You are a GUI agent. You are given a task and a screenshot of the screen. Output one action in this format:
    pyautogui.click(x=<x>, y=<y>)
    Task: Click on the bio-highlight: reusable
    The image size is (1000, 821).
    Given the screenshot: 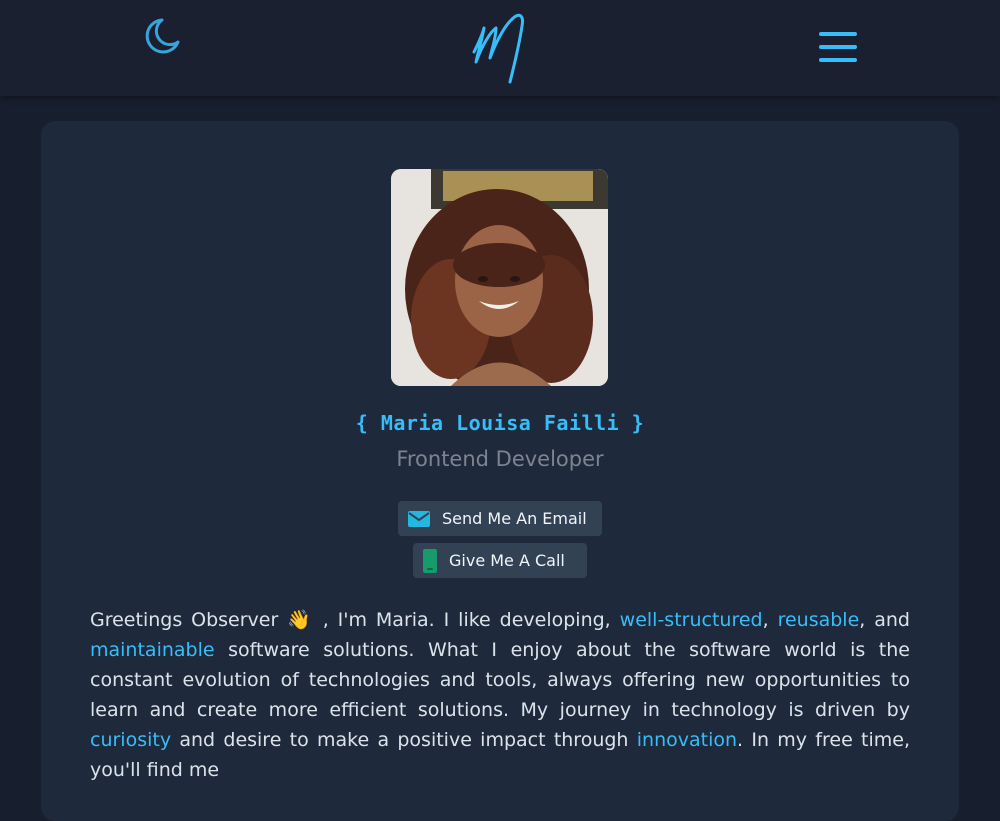 What is the action you would take?
    pyautogui.click(x=818, y=620)
    